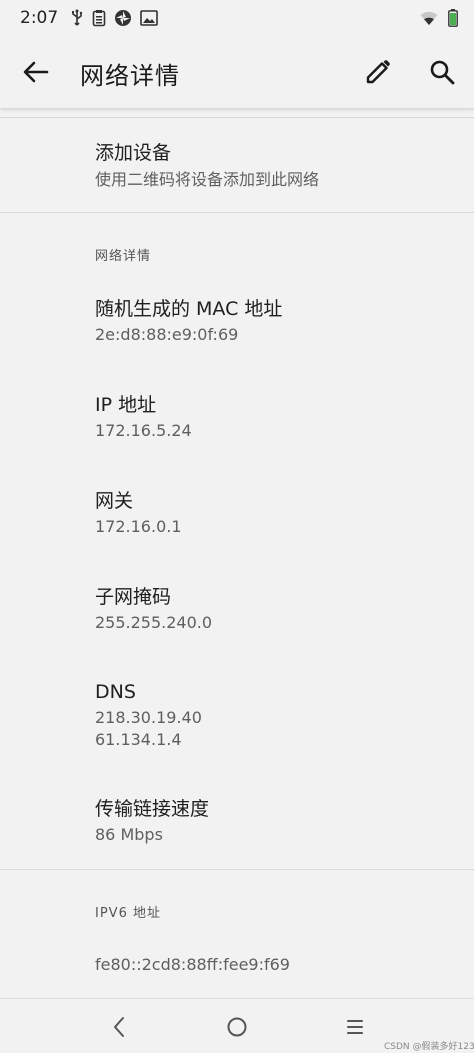  What do you see at coordinates (133, 153) in the screenshot?
I see `add-device-title: 添加设备` at bounding box center [133, 153].